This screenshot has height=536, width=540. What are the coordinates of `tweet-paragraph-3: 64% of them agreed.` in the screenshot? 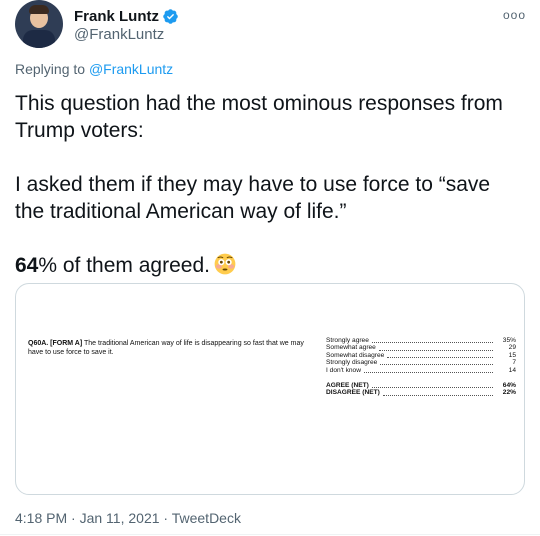 It's located at (270, 265).